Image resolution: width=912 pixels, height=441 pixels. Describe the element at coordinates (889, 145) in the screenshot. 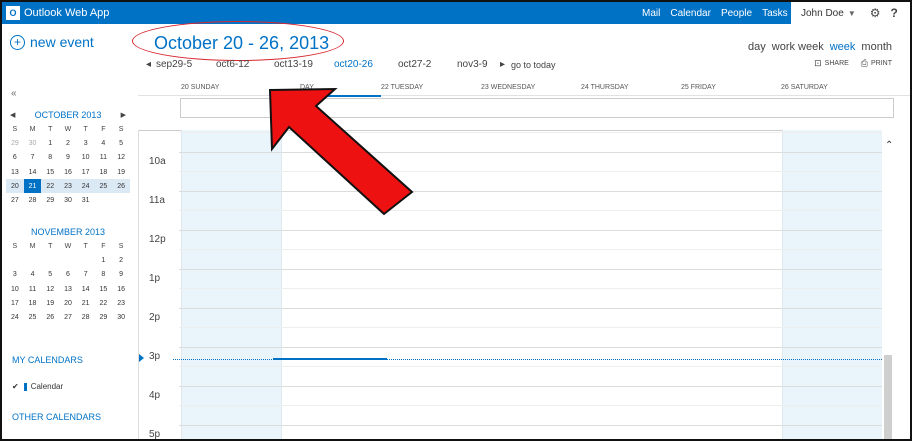

I see `chevron-up-icon: ⌃` at that location.